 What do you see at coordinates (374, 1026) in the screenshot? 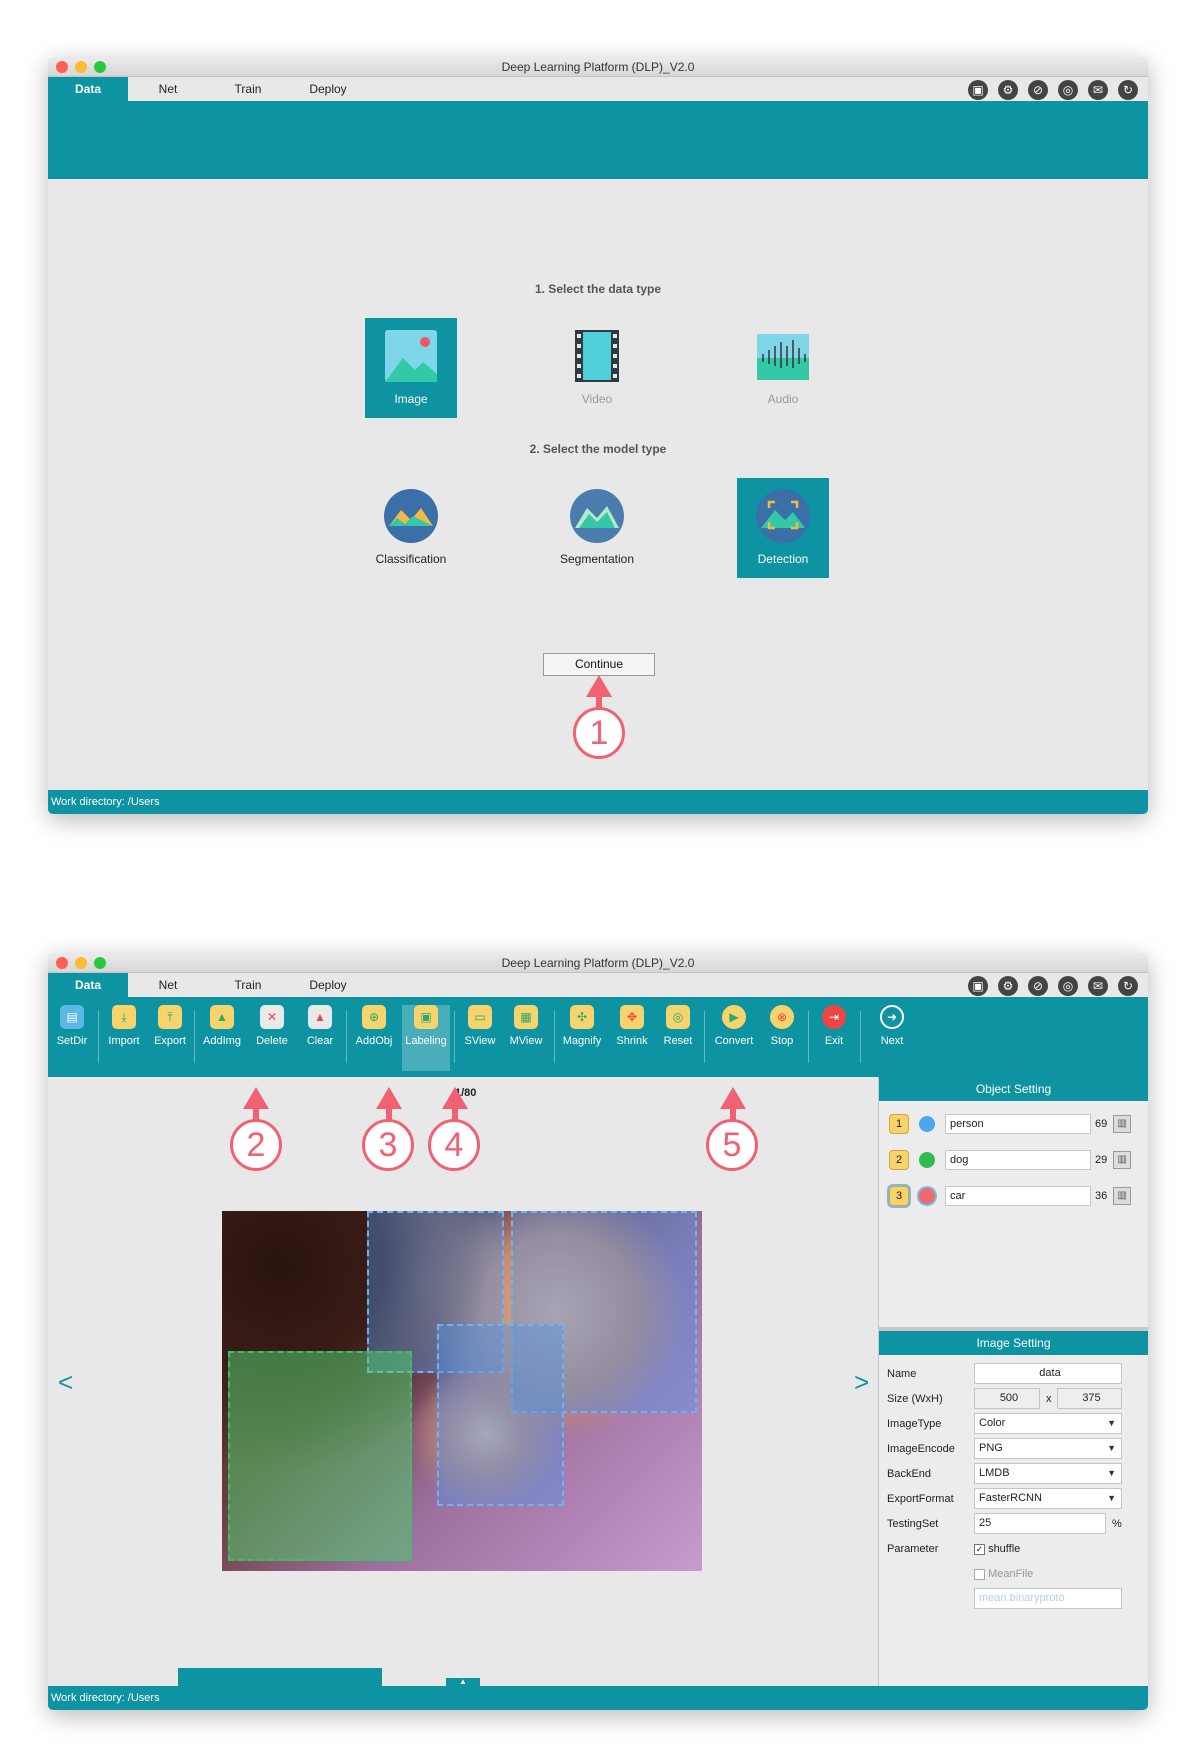
I see `addobj-button: ⊕ AddObj` at bounding box center [374, 1026].